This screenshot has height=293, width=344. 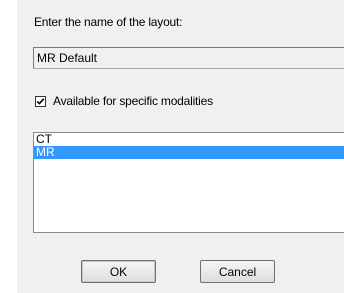 I want to click on cancel-button: Cancel, so click(x=237, y=271).